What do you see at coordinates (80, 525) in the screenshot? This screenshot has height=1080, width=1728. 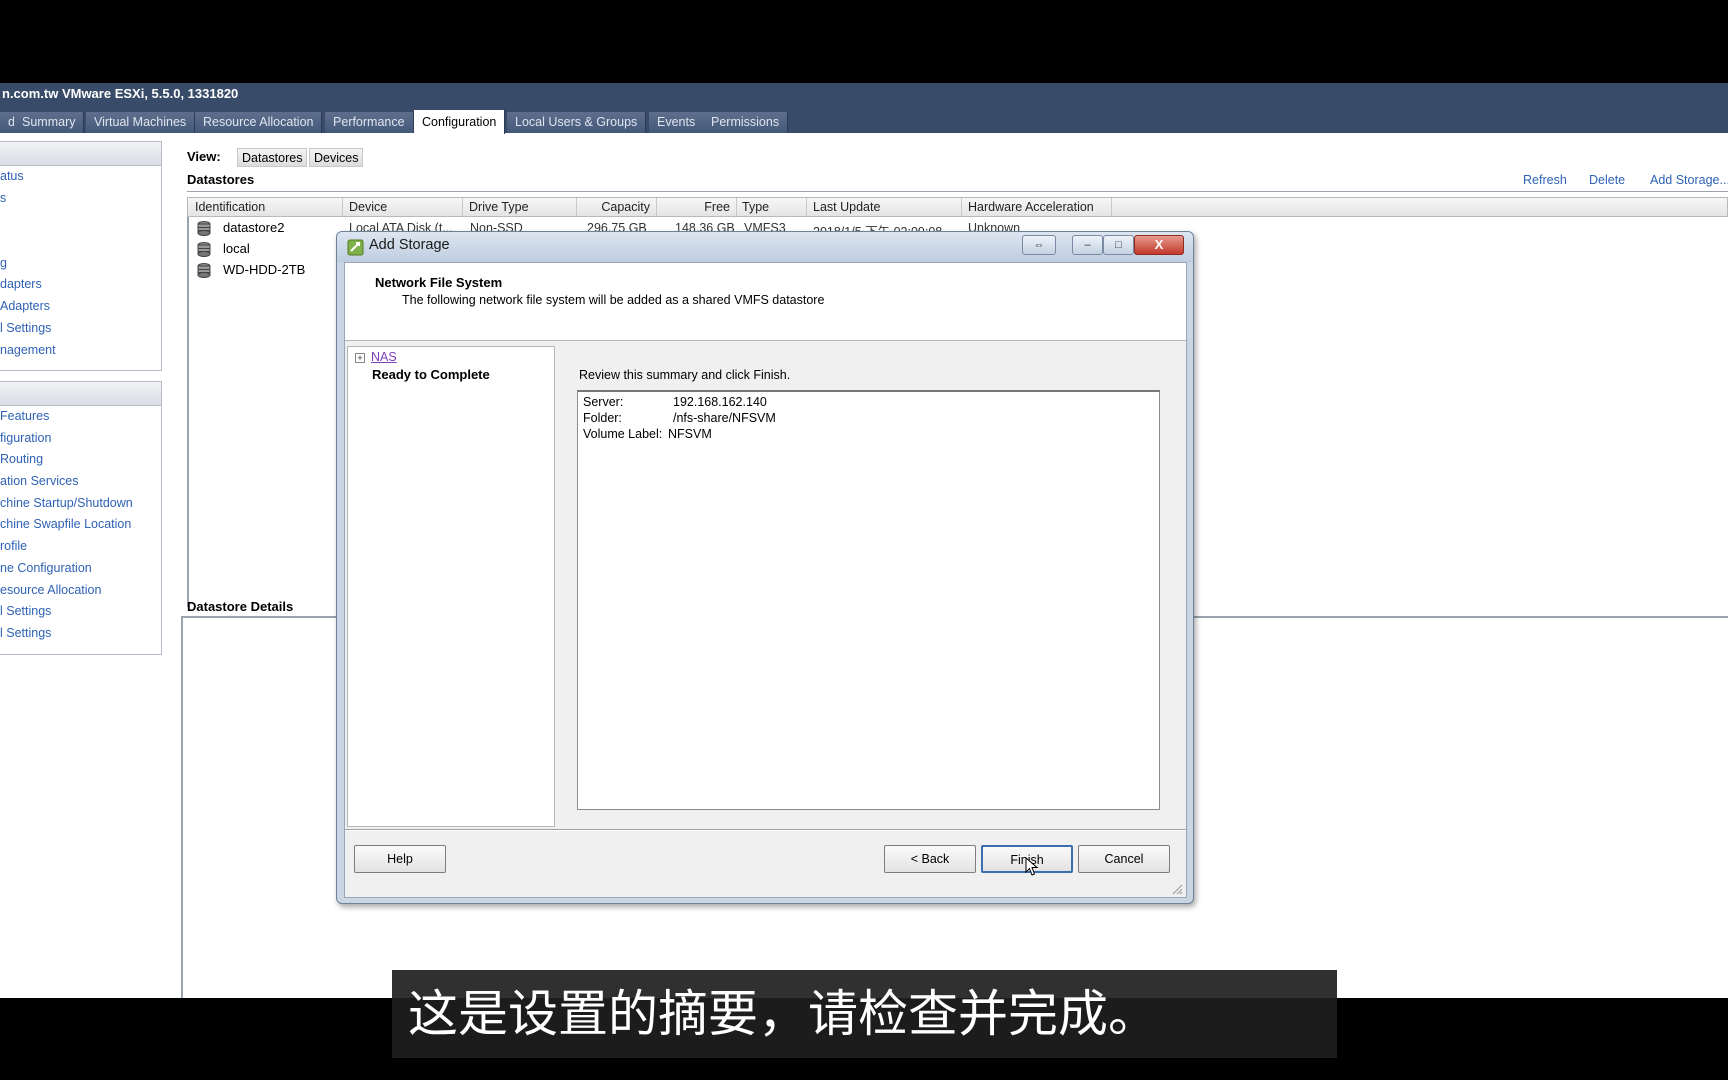 I see `sidebar-item: chine Swapfile Location` at bounding box center [80, 525].